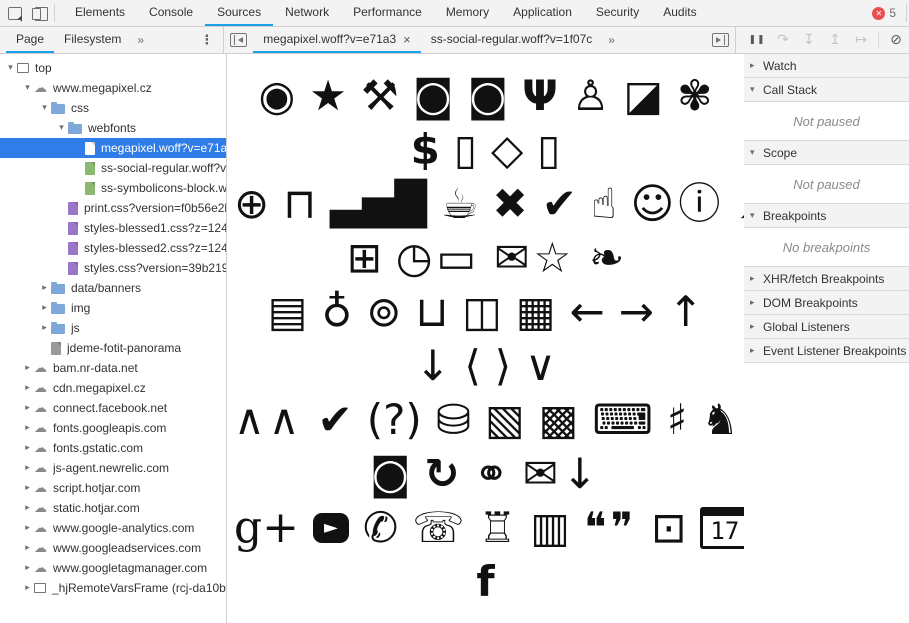 This screenshot has height=623, width=909. What do you see at coordinates (30, 40) in the screenshot?
I see `navigator-tab-page: Page` at bounding box center [30, 40].